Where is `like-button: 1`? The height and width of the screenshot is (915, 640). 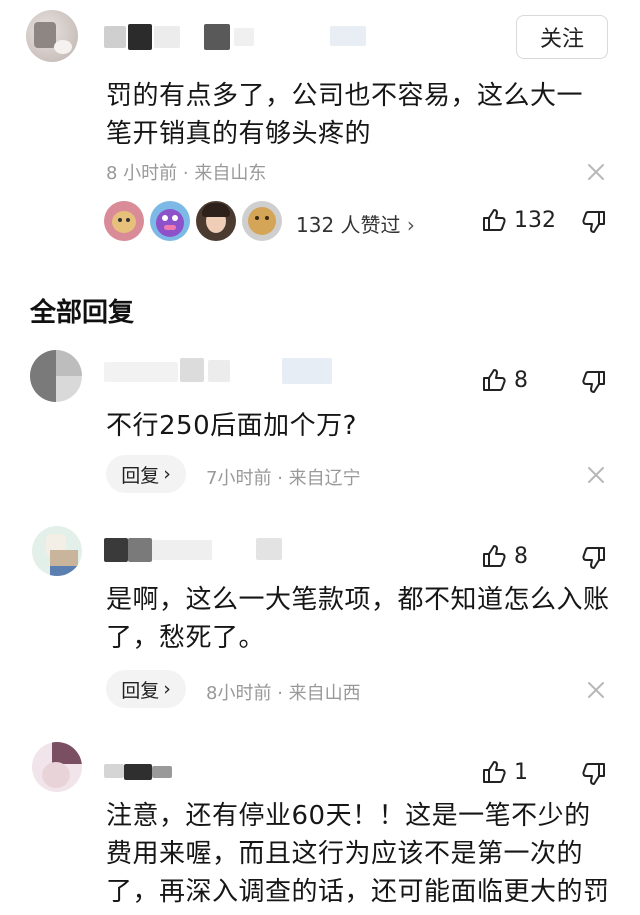
like-button: 1 is located at coordinates (504, 772).